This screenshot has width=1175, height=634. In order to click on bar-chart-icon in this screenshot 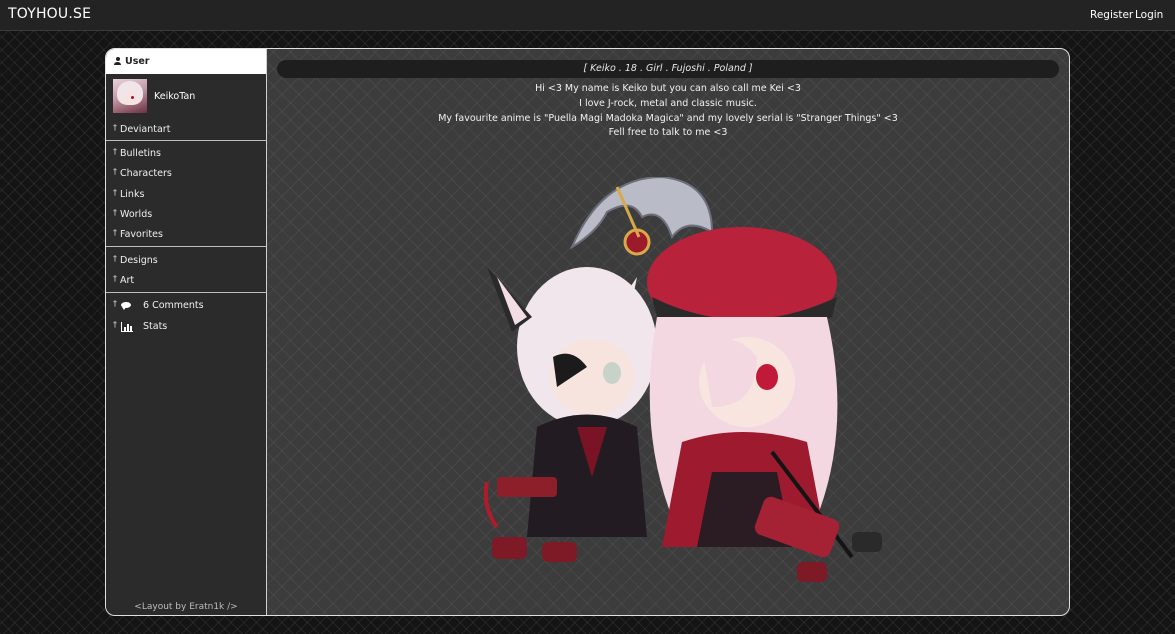, I will do `click(127, 327)`.